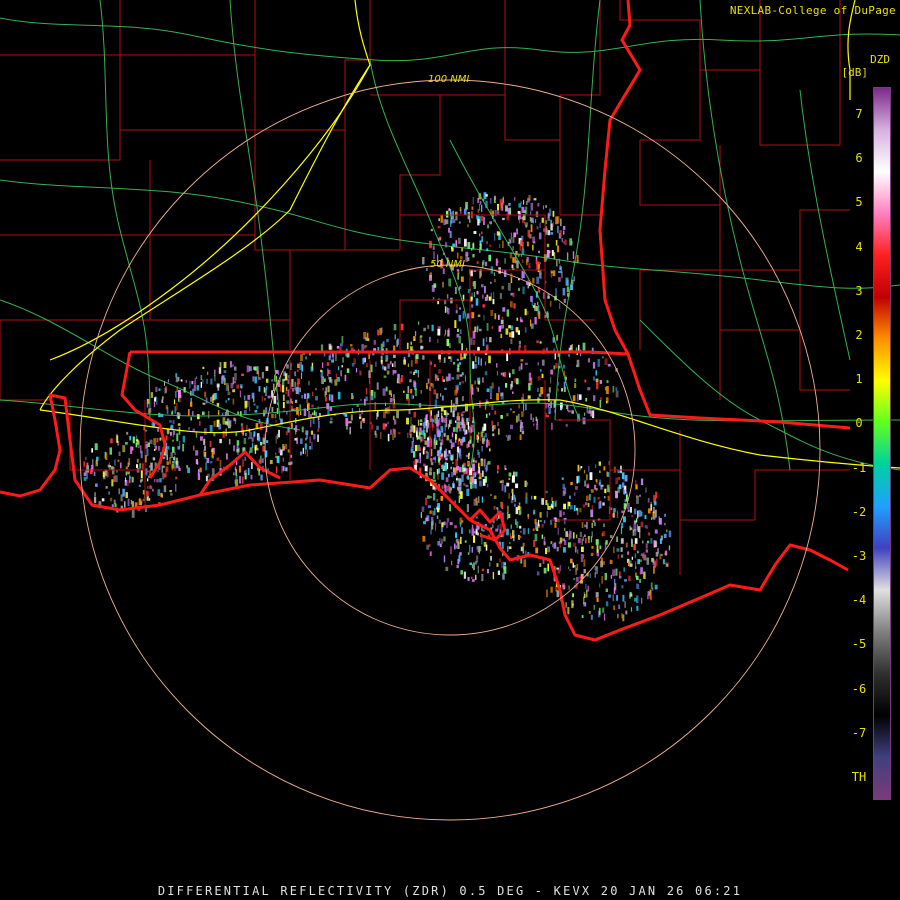 This screenshot has width=900, height=900. Describe the element at coordinates (859, 688) in the screenshot. I see `color-scale-tick: -6` at that location.